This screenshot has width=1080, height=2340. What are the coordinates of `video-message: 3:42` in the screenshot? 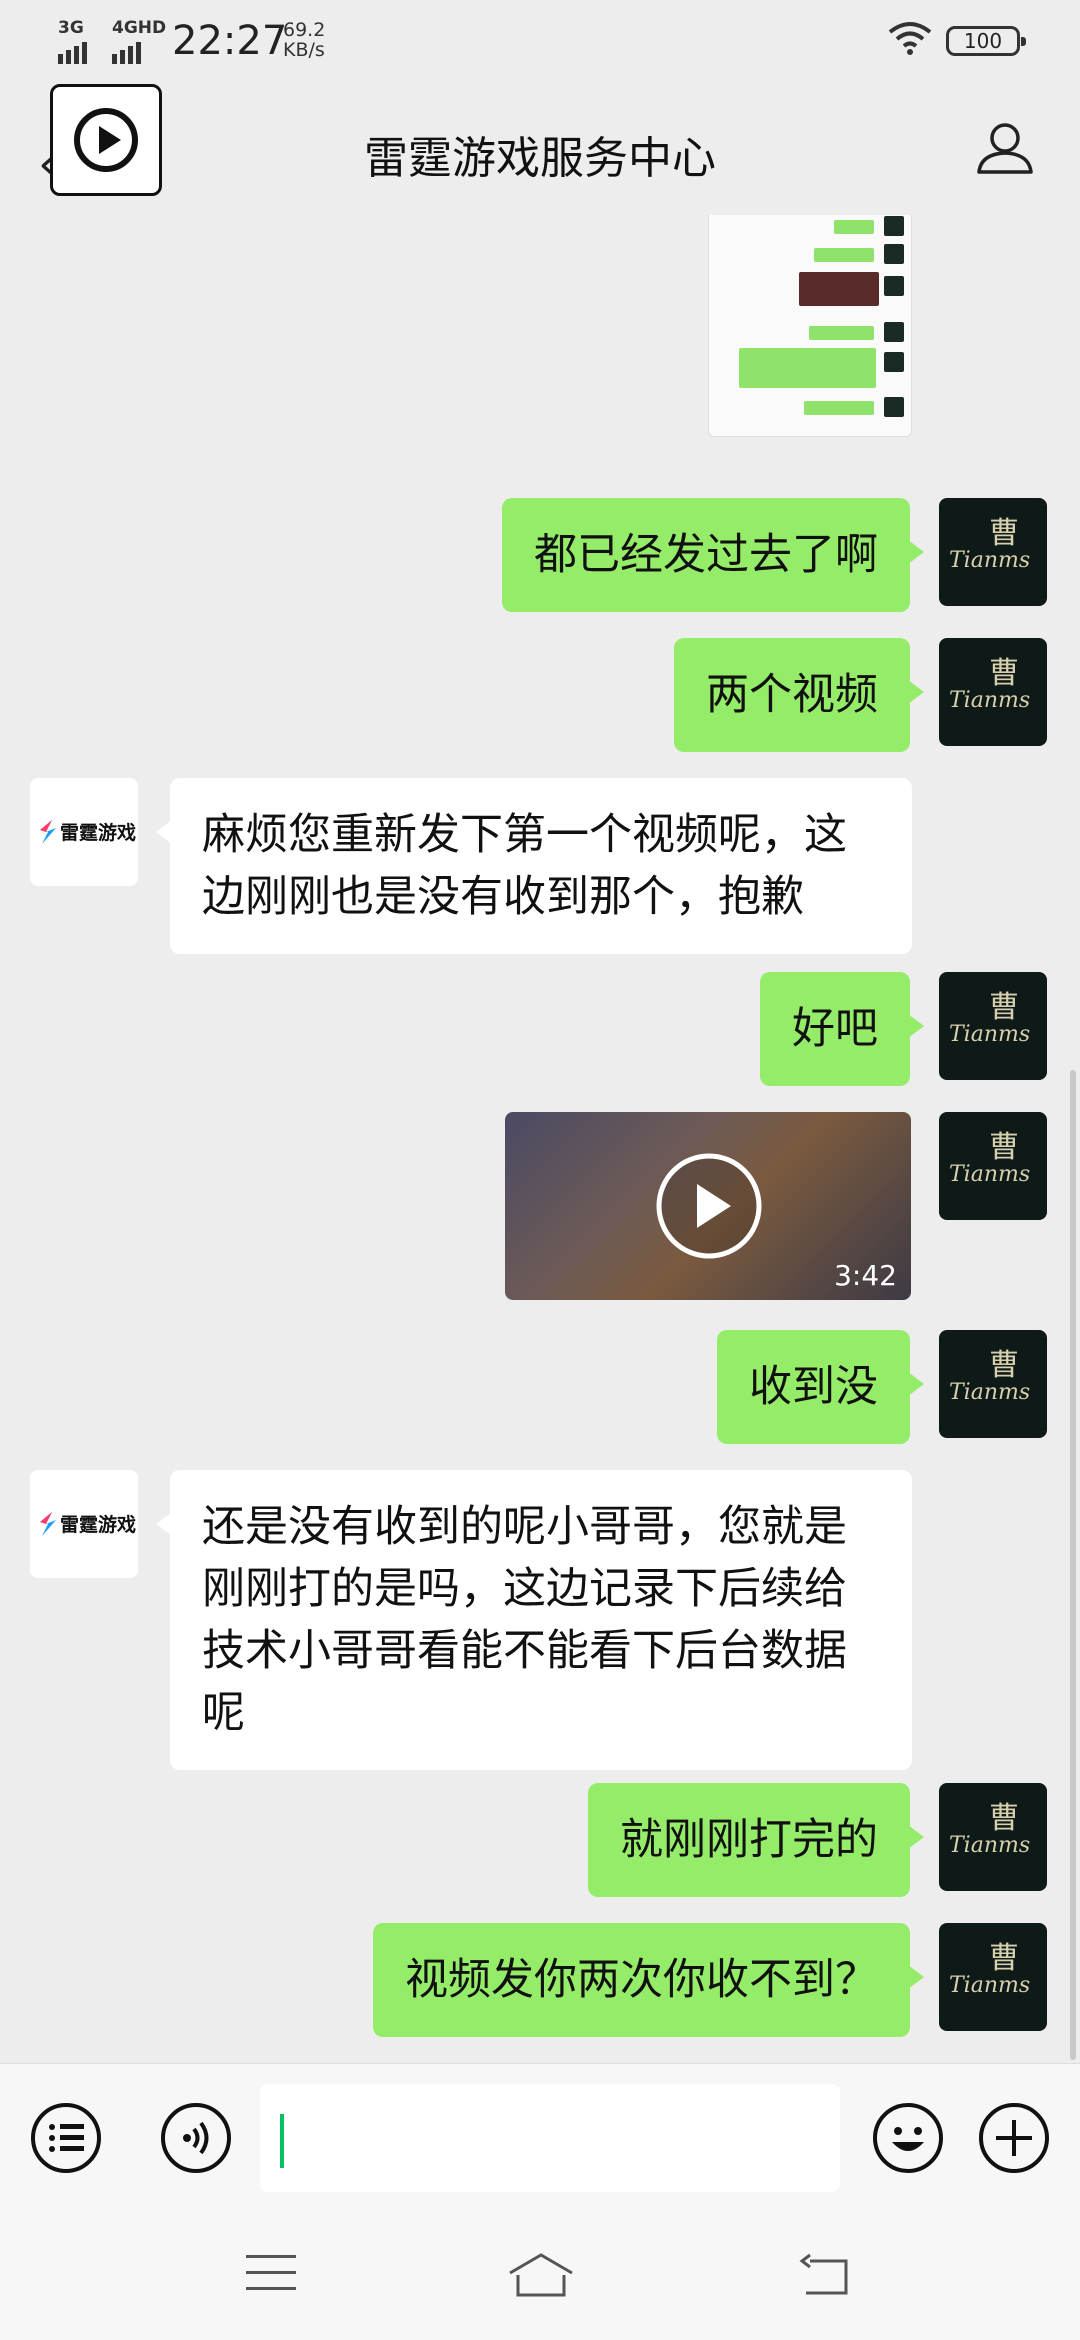 It's located at (708, 1206).